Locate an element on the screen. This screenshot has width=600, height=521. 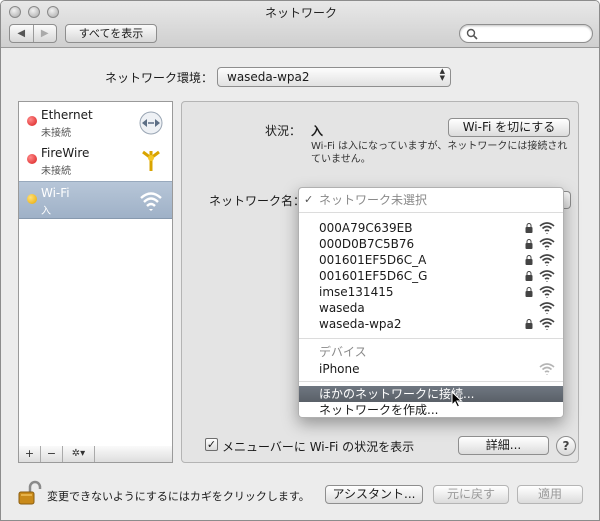
location-value: waseda-wpa2 is located at coordinates (268, 77).